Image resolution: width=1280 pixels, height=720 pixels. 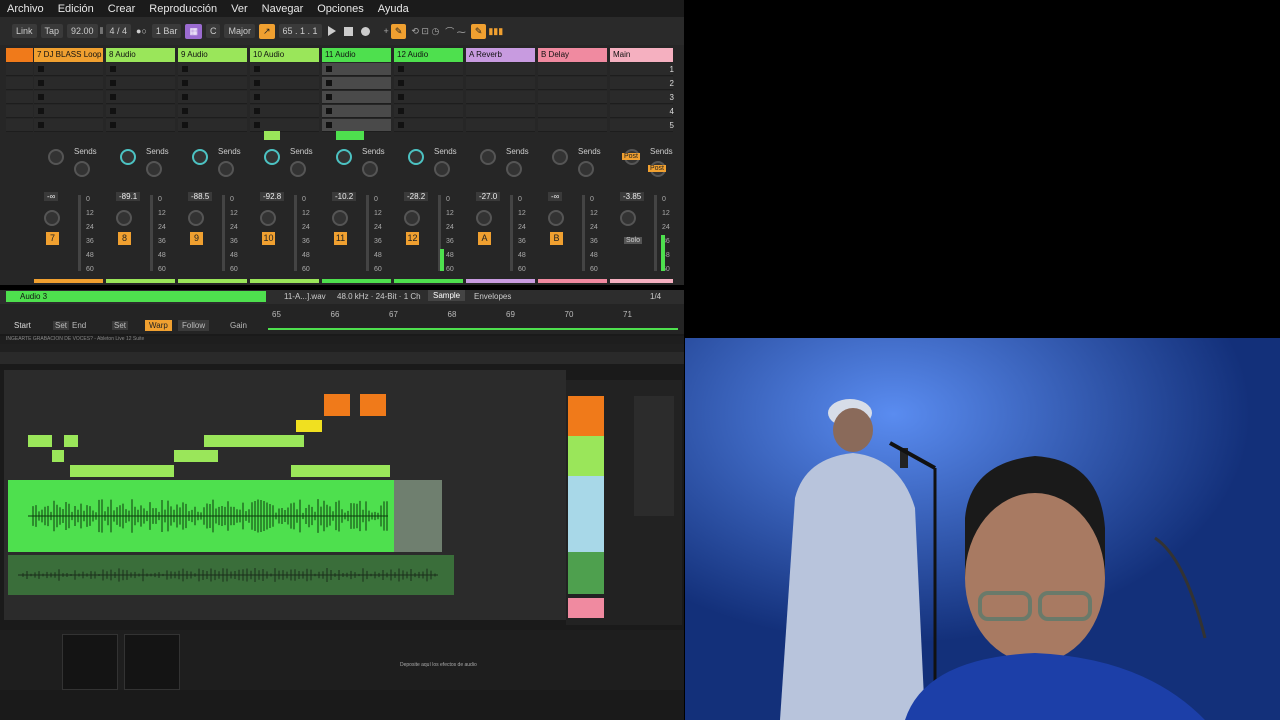 What do you see at coordinates (68, 55) in the screenshot?
I see `track-header-1: 7 DJ BLASS Loop` at bounding box center [68, 55].